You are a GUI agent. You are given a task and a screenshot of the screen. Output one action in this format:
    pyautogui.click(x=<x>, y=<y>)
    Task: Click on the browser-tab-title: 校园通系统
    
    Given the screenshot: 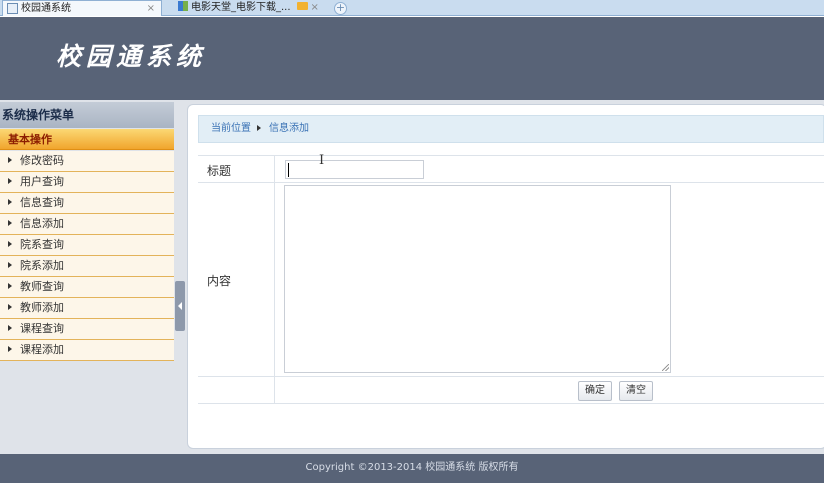 What is the action you would take?
    pyautogui.click(x=46, y=8)
    